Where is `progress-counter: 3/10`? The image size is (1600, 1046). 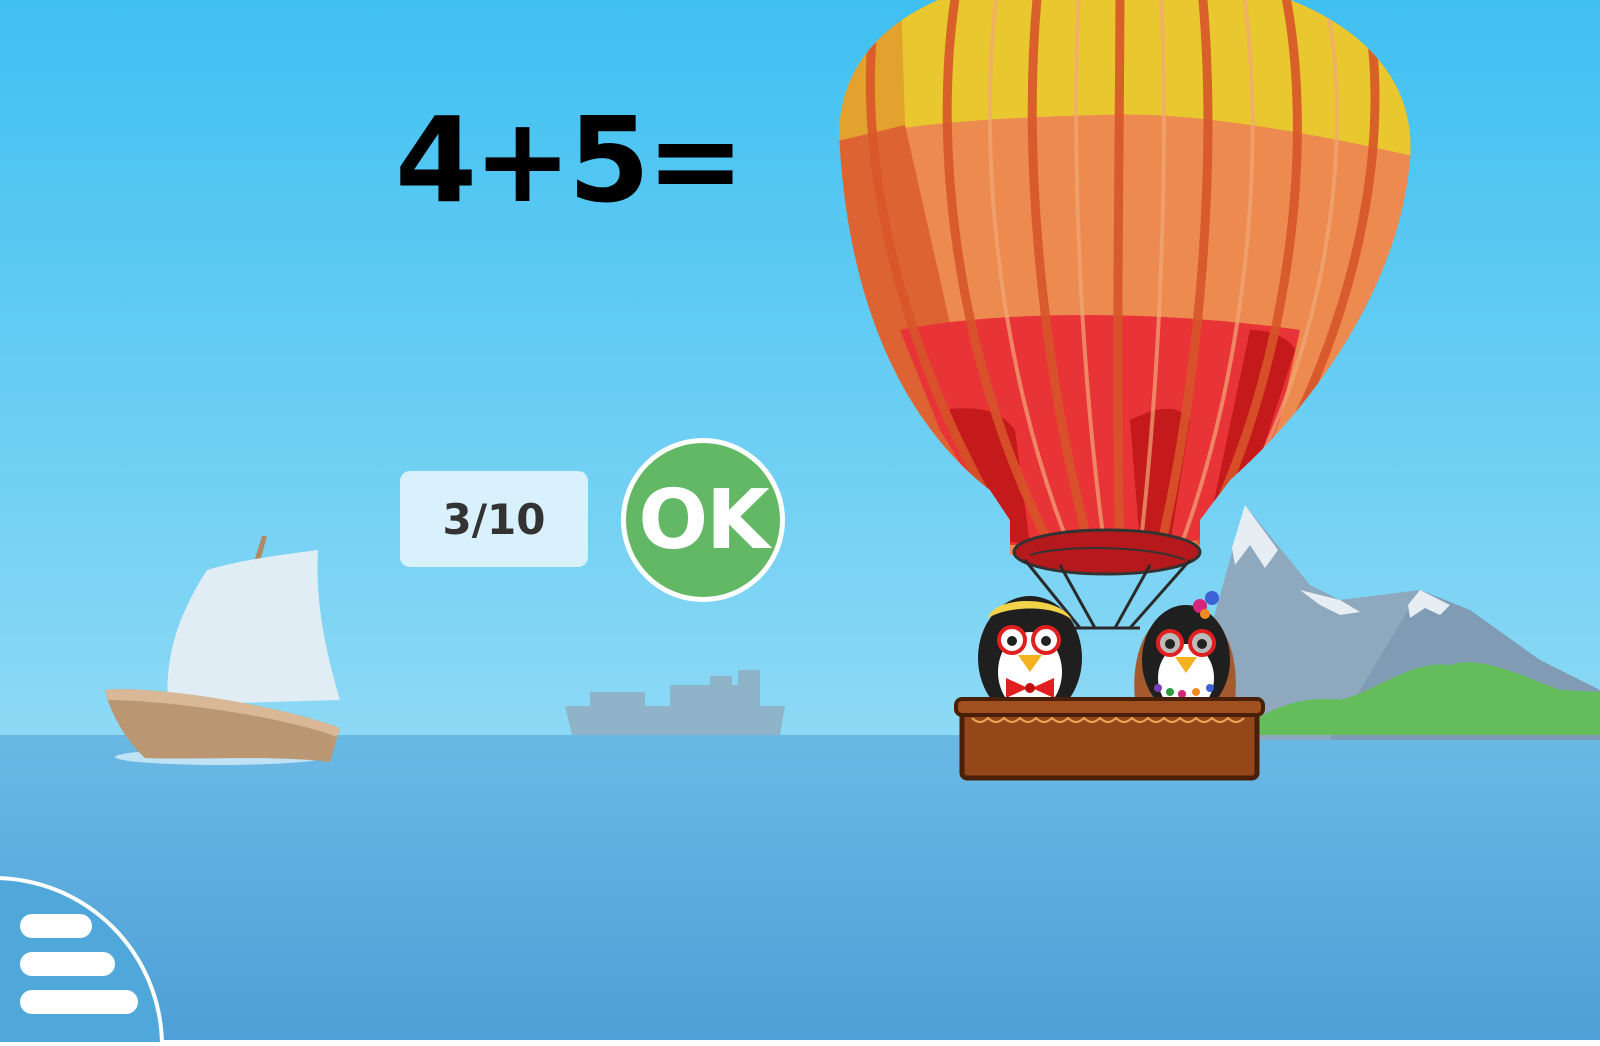
progress-counter: 3/10 is located at coordinates (494, 519).